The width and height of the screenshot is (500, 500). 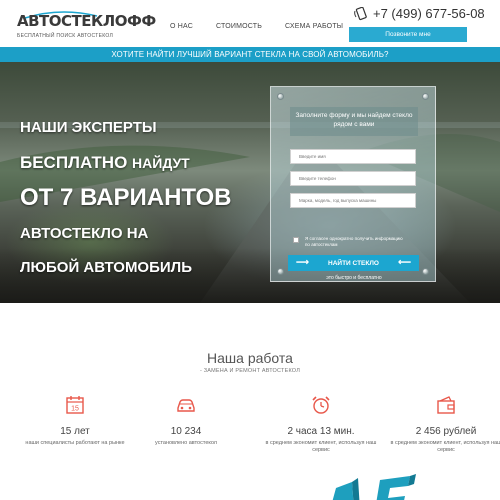 What do you see at coordinates (88, 127) in the screenshot?
I see `headline-line-1: НАШИ ЭКСПЕРТЫ` at bounding box center [88, 127].